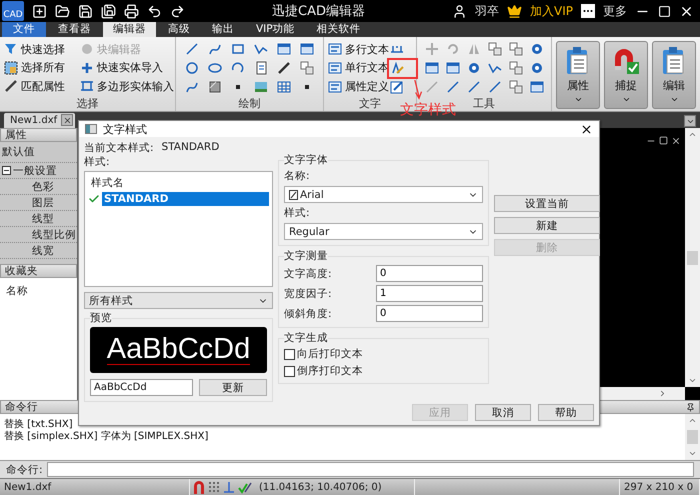 This screenshot has height=495, width=700. What do you see at coordinates (578, 75) in the screenshot?
I see `ribbon-large-button: 属性` at bounding box center [578, 75].